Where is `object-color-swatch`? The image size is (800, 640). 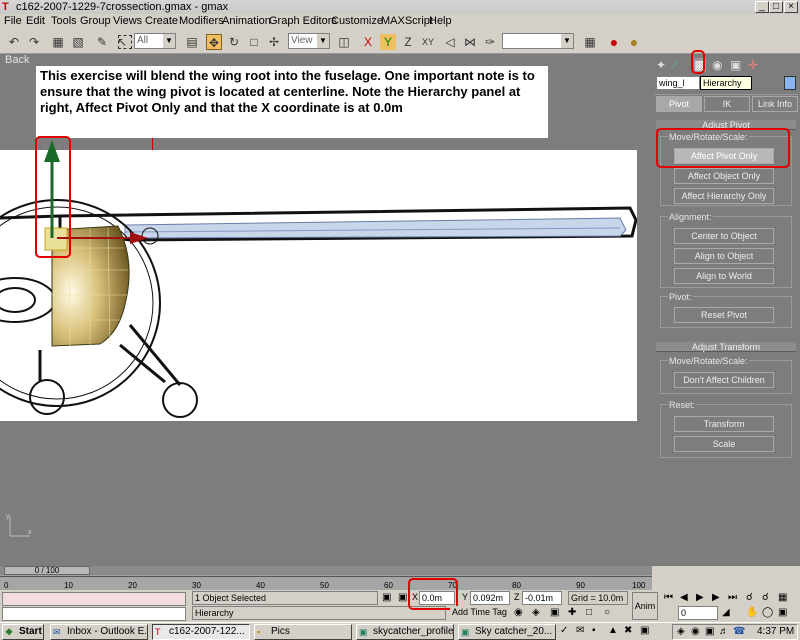
object-color-swatch is located at coordinates (790, 83).